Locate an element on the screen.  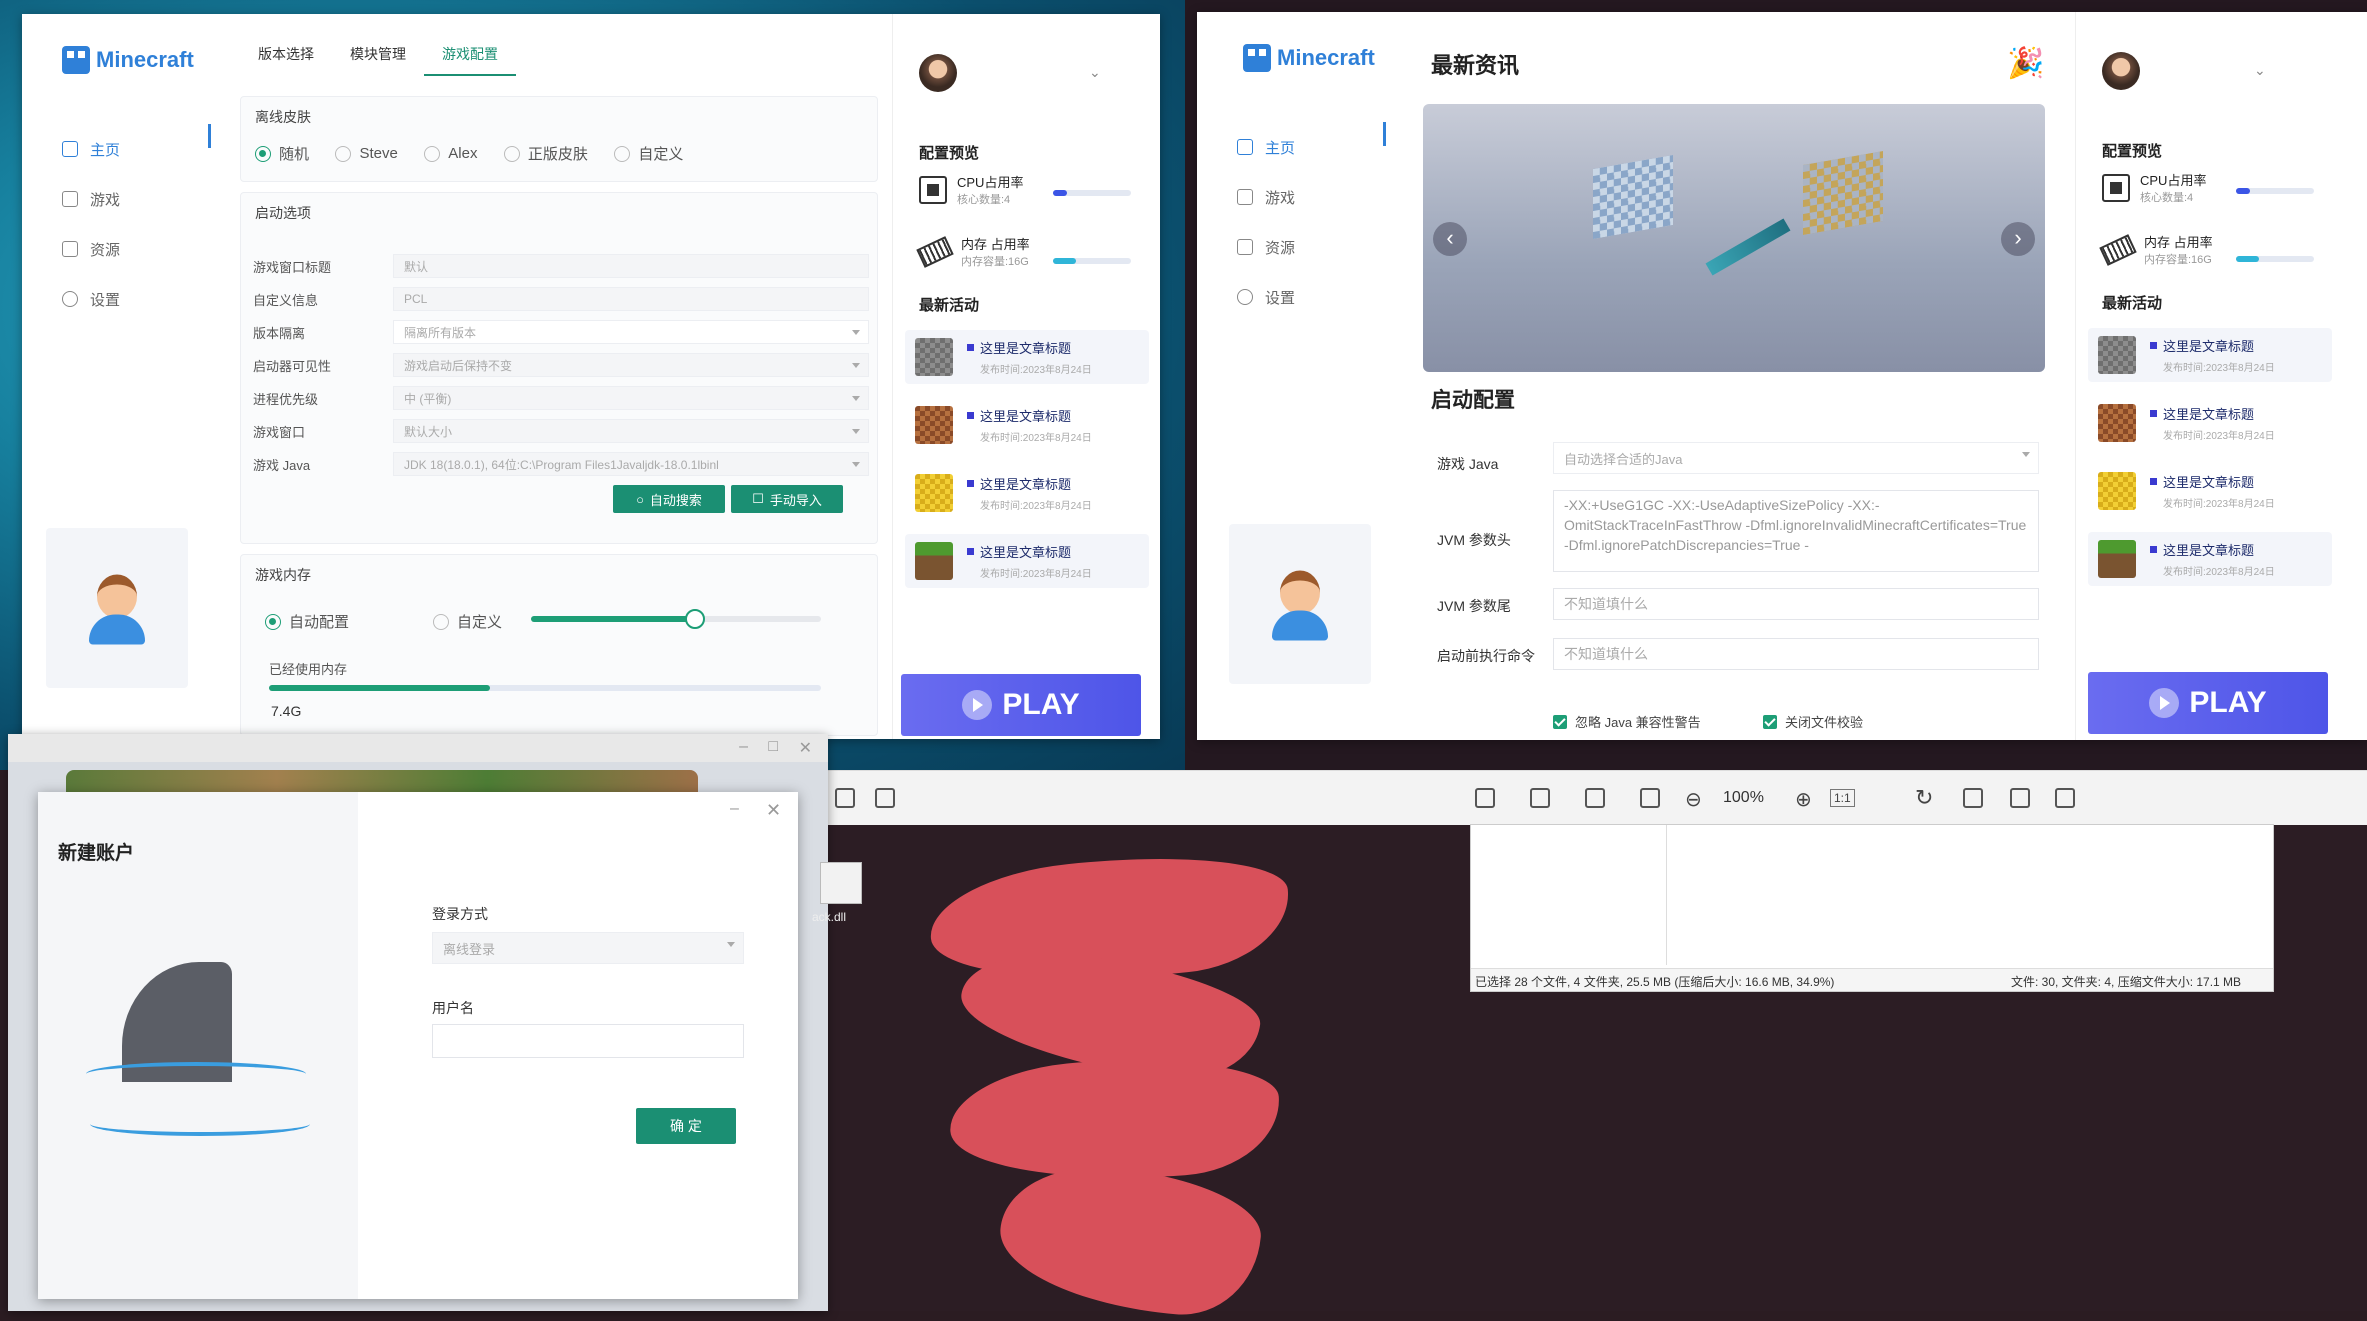
window-title-input: 默认 is located at coordinates (631, 266).